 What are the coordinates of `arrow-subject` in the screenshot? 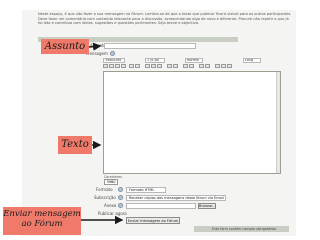 It's located at (95, 46).